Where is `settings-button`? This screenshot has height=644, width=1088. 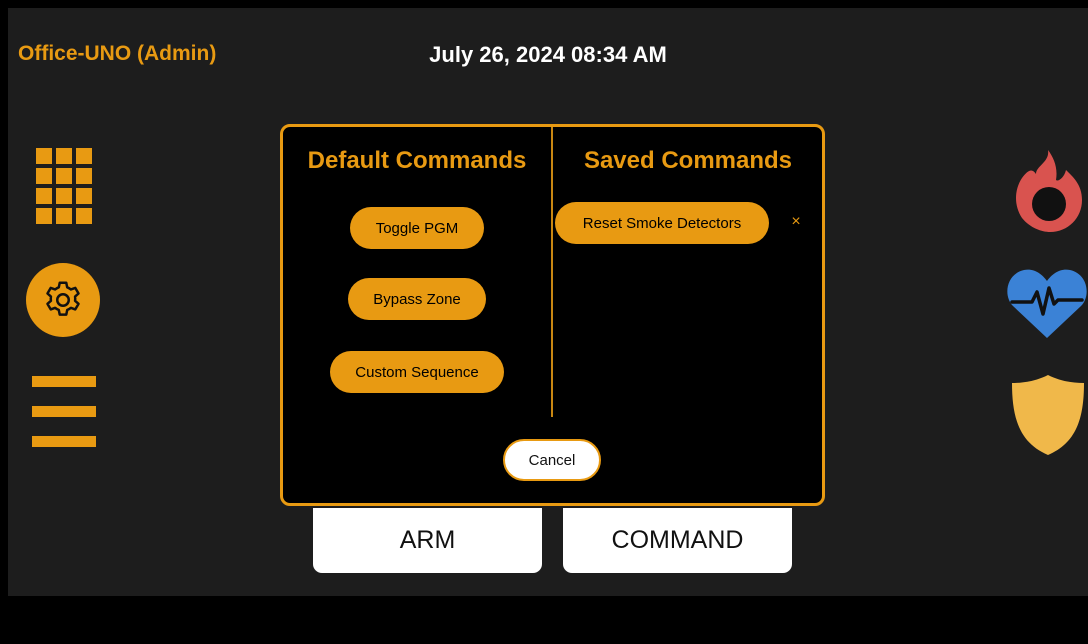 settings-button is located at coordinates (63, 300).